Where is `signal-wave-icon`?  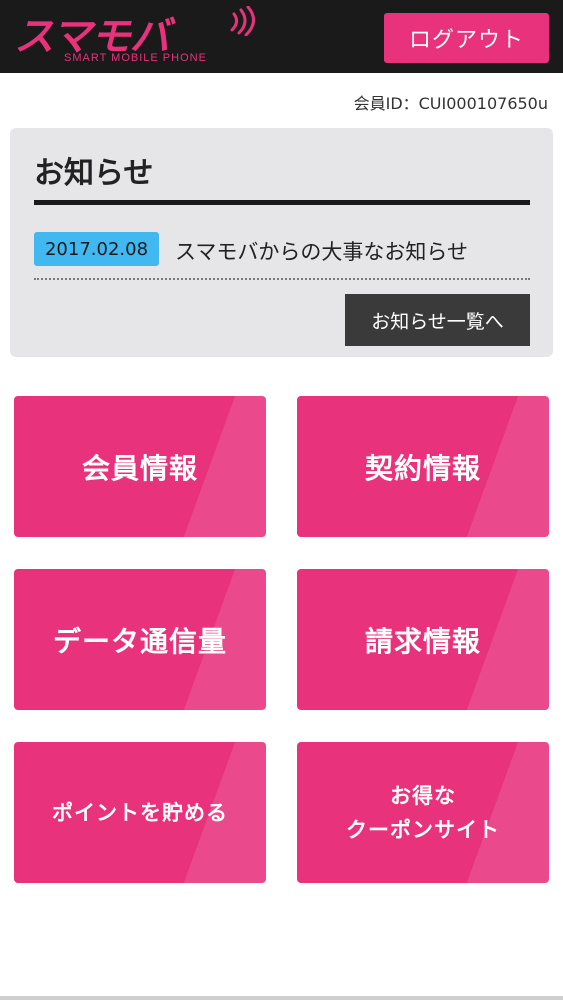
signal-wave-icon is located at coordinates (242, 21).